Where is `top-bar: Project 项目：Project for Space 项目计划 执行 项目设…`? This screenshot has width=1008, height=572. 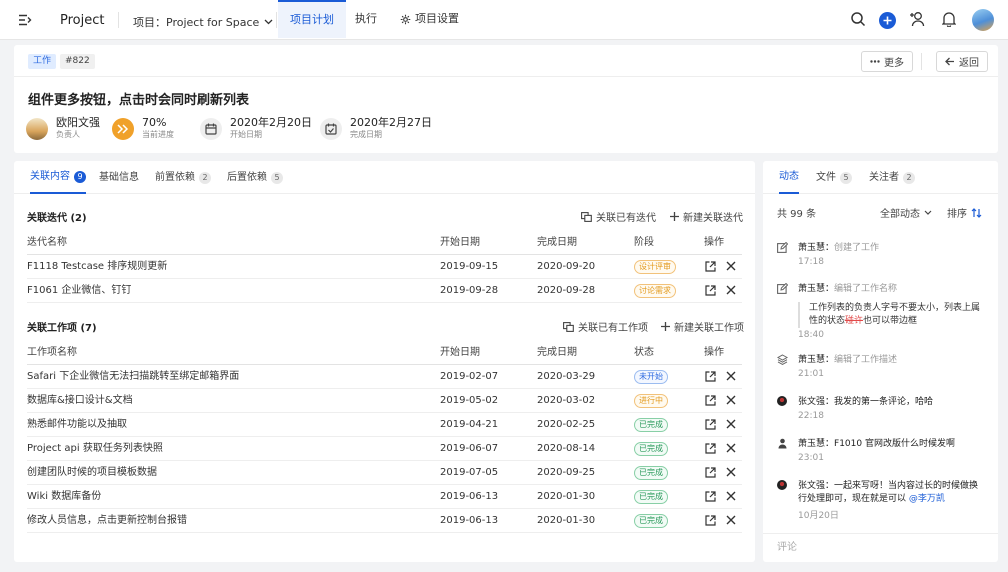
top-bar: Project 项目：Project for Space 项目计划 执行 项目设… is located at coordinates (504, 20).